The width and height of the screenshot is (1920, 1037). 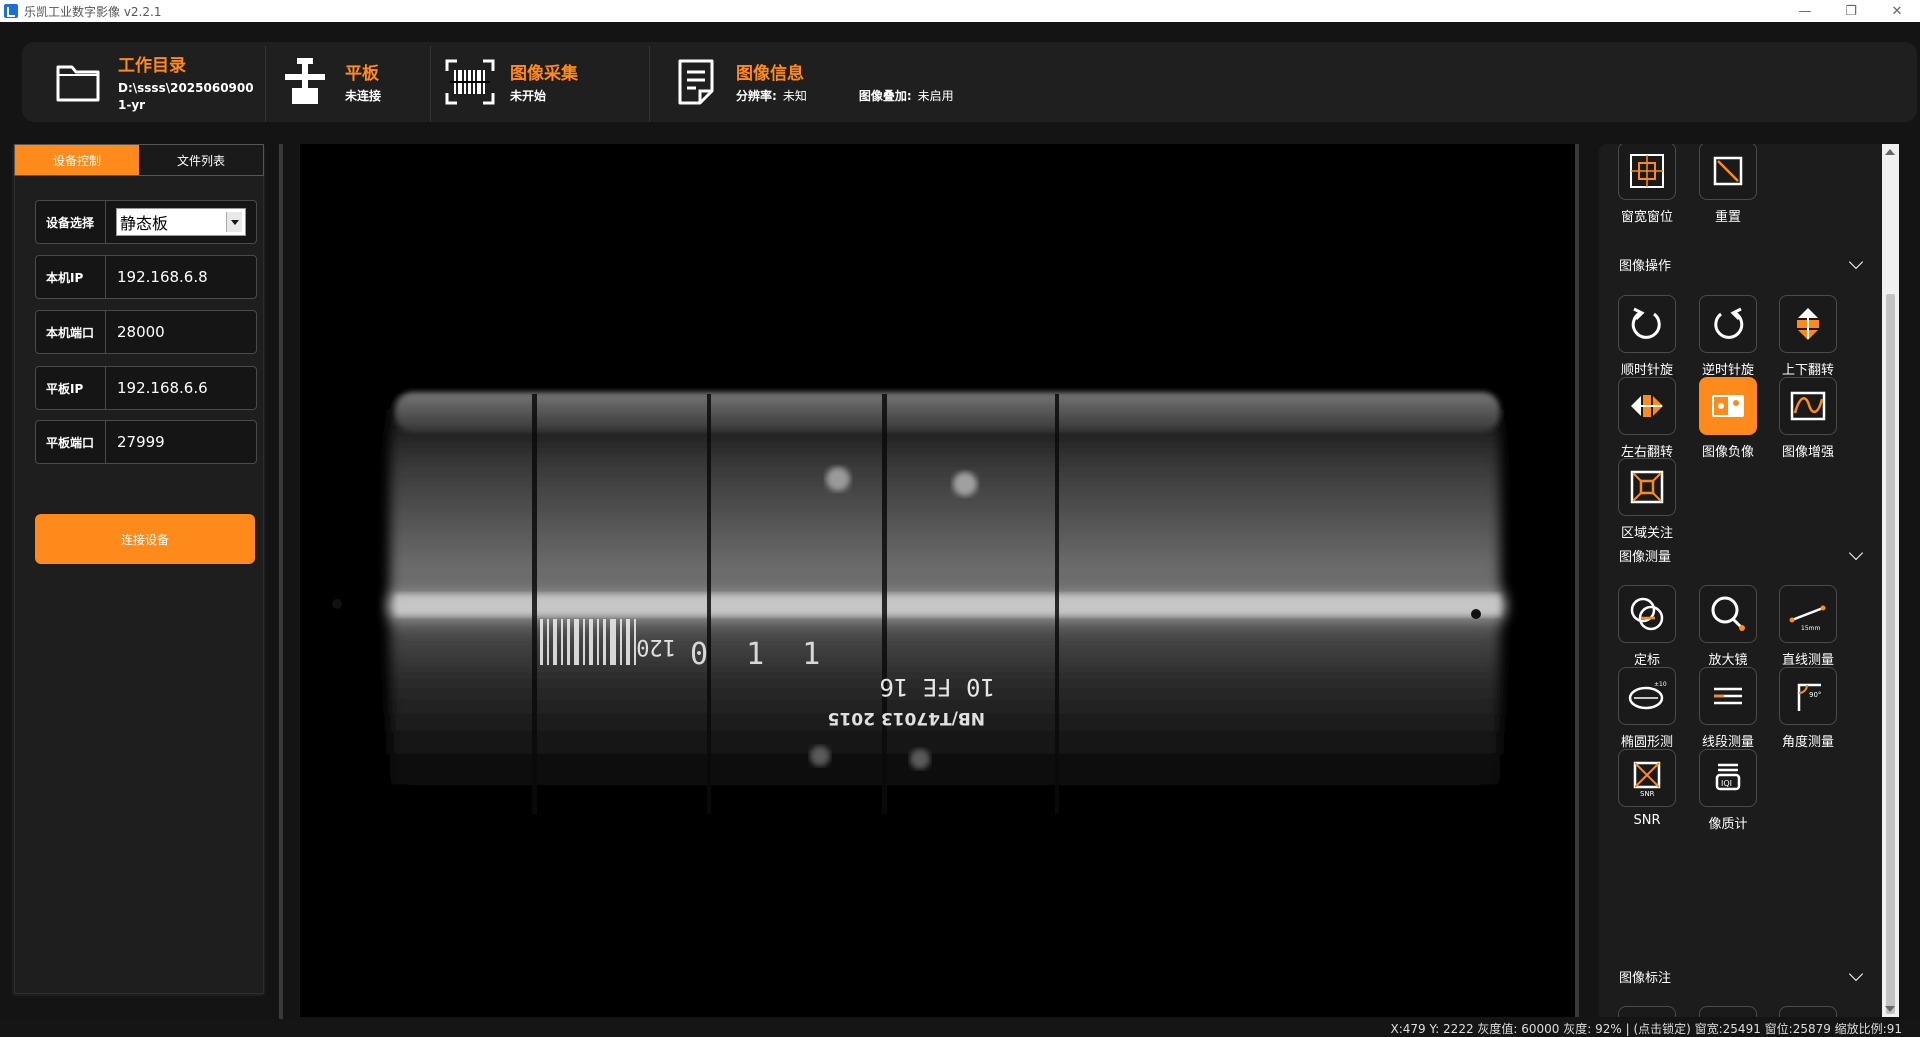 I want to click on flip-horizontal-tool: 左右翻转, so click(x=1647, y=418).